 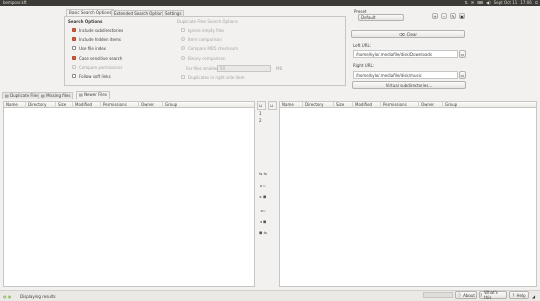 What do you see at coordinates (381, 17) in the screenshot?
I see `preset-dropdown: Default` at bounding box center [381, 17].